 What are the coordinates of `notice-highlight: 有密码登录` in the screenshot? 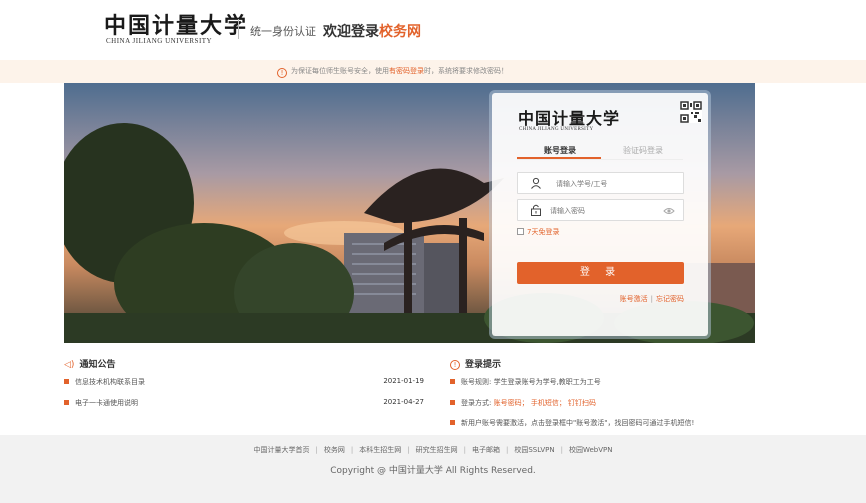 It's located at (406, 71).